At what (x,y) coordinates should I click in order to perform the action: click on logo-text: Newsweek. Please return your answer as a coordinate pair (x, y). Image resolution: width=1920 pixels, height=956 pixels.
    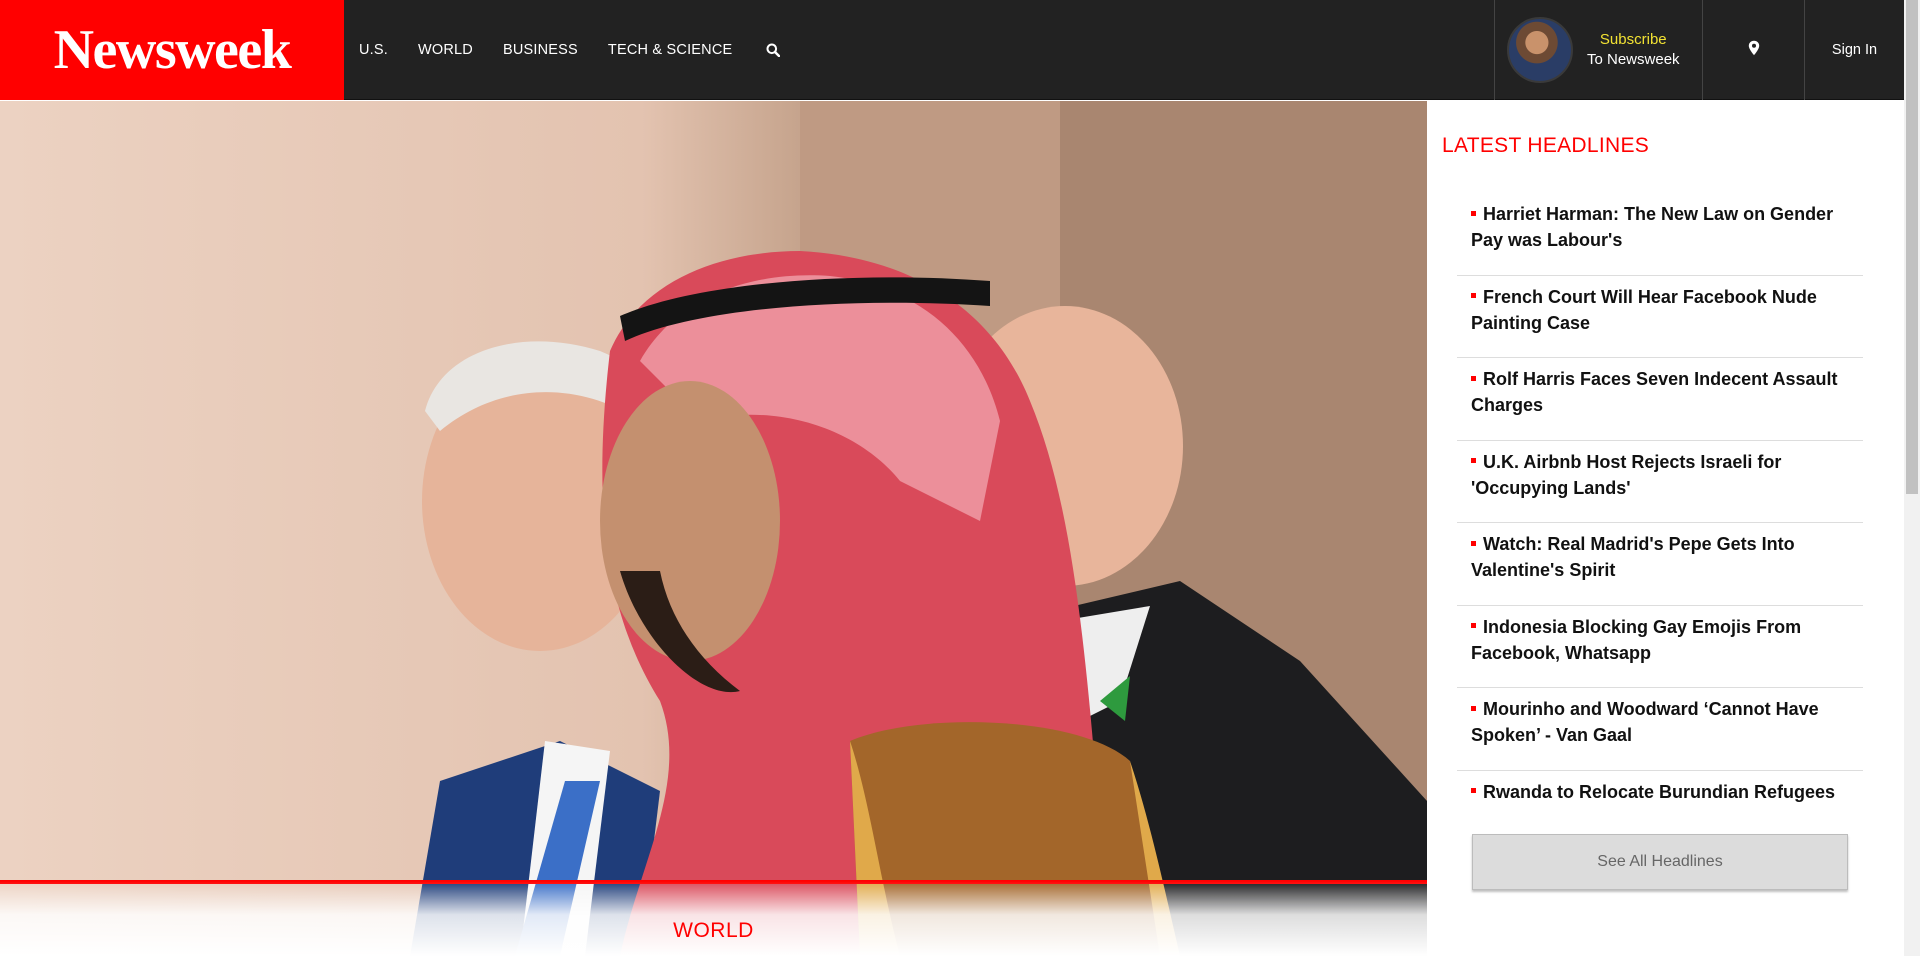
    Looking at the image, I should click on (173, 50).